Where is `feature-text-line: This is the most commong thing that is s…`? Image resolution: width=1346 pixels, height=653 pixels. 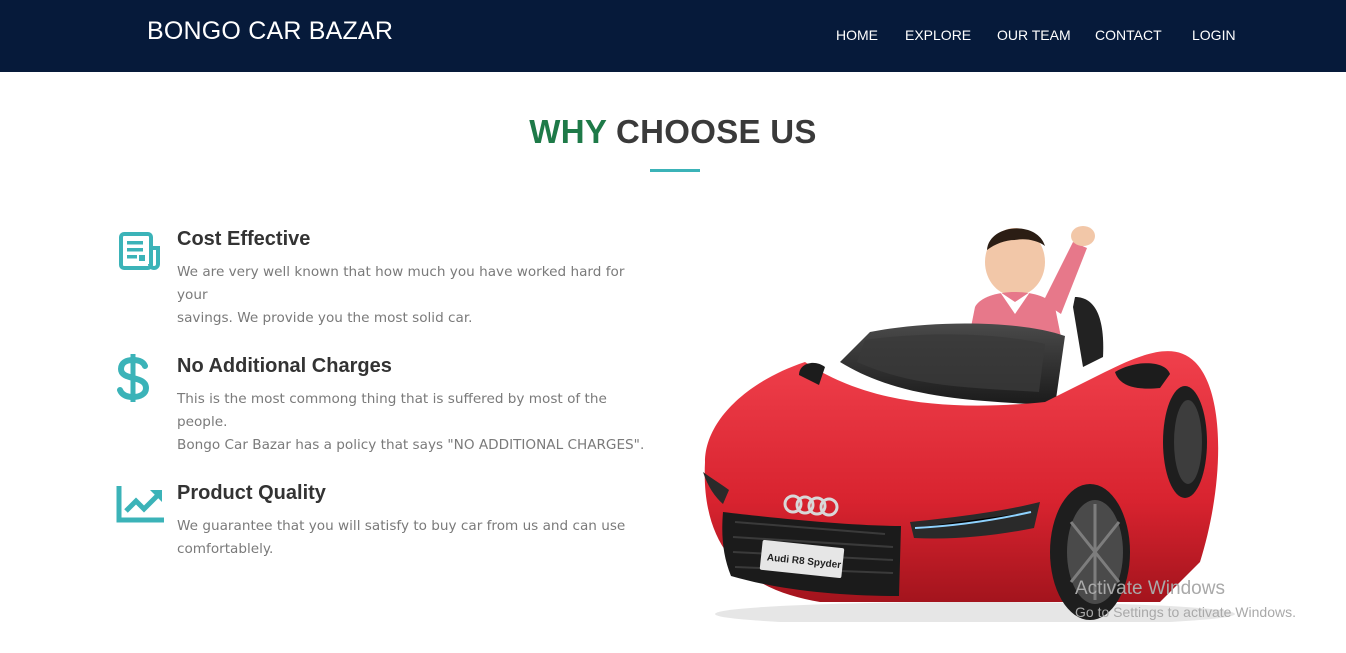 feature-text-line: This is the most commong thing that is s… is located at coordinates (392, 410).